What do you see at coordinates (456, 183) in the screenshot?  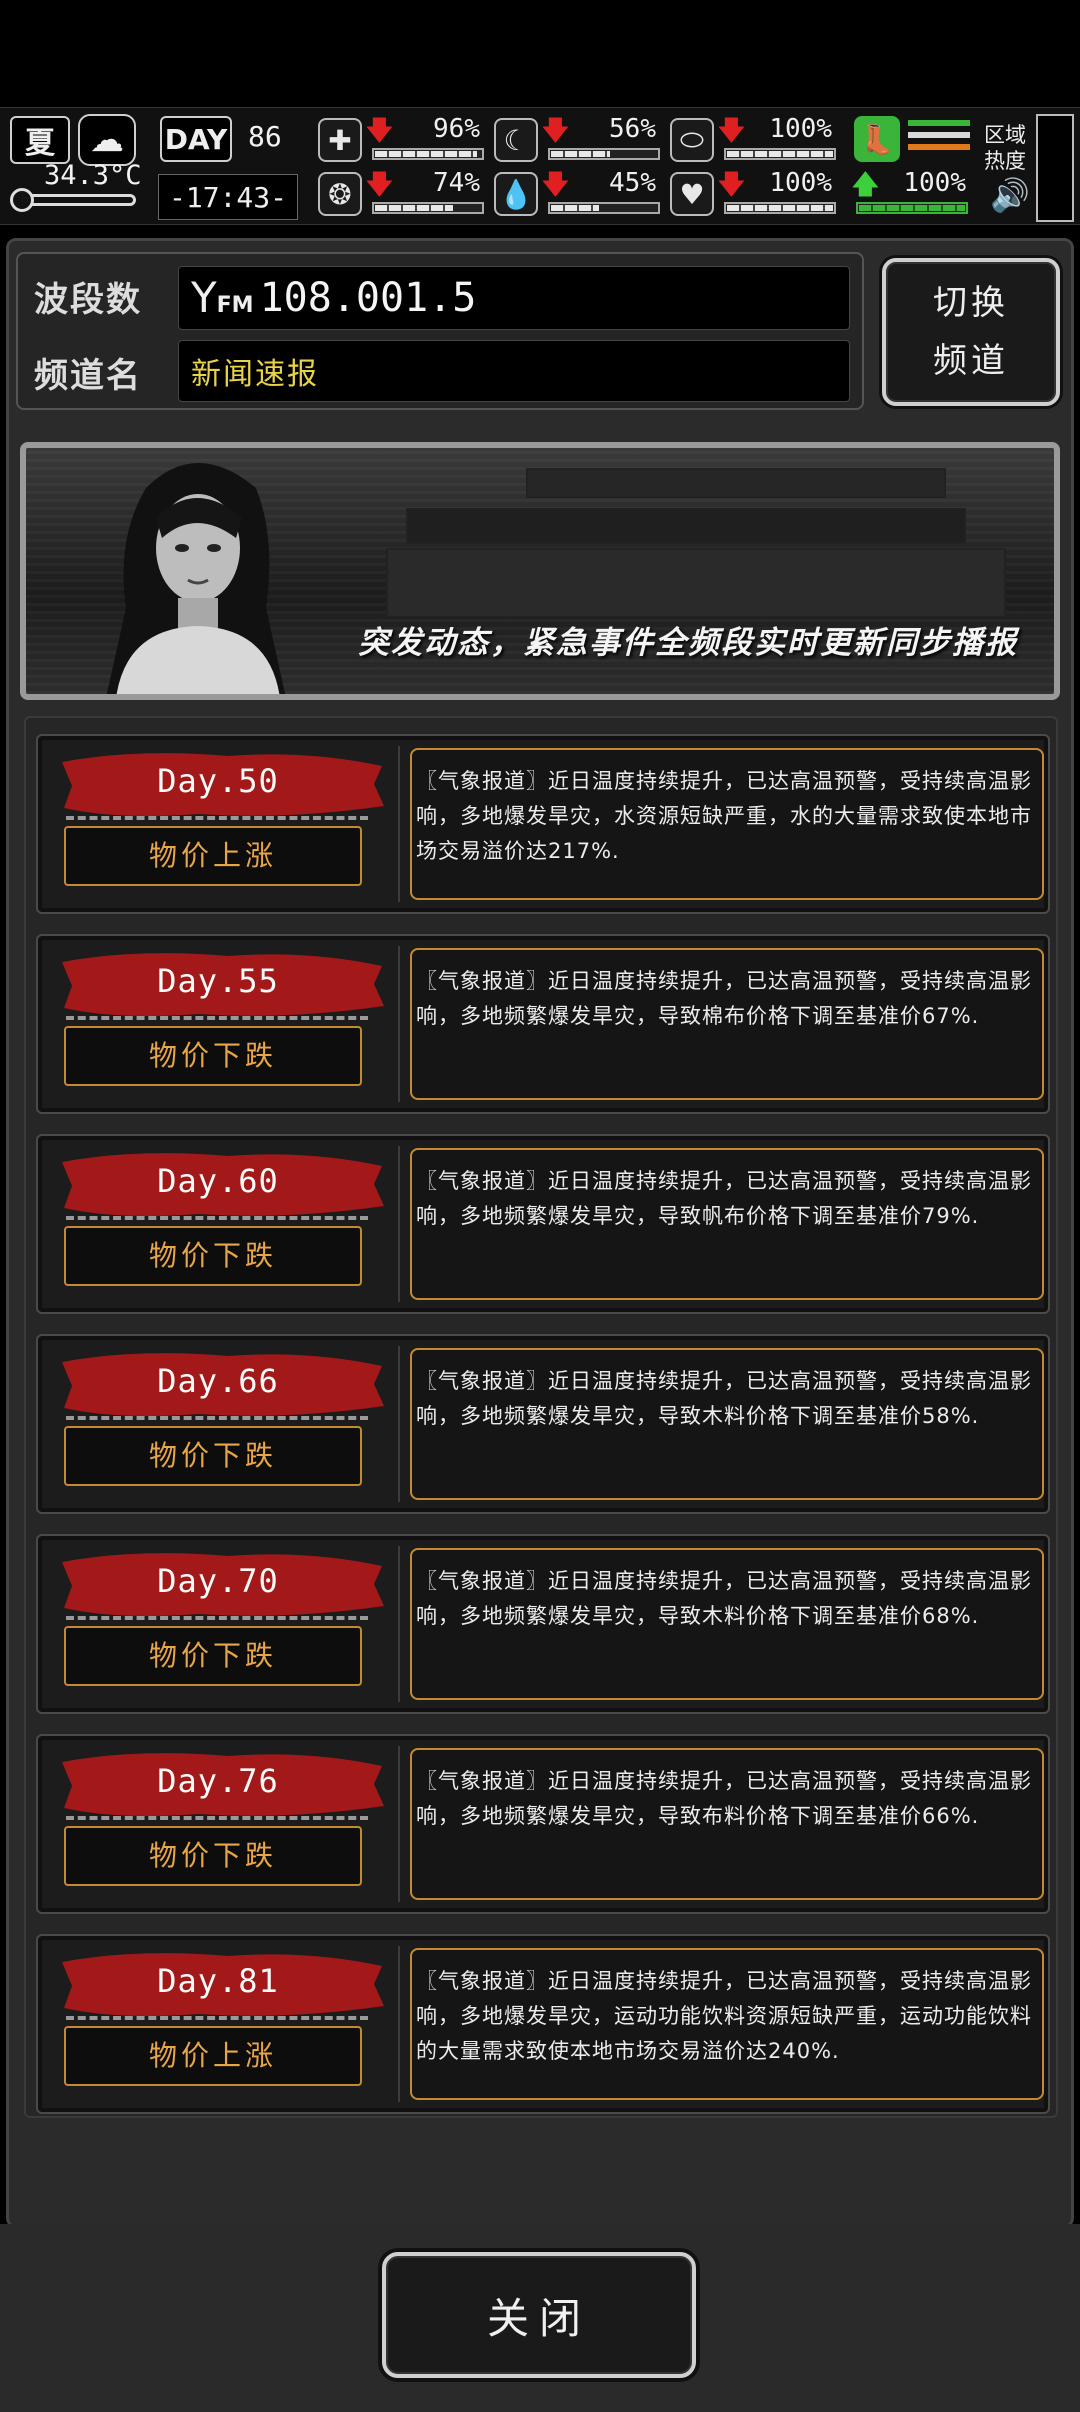 I see `brain-value: 74%` at bounding box center [456, 183].